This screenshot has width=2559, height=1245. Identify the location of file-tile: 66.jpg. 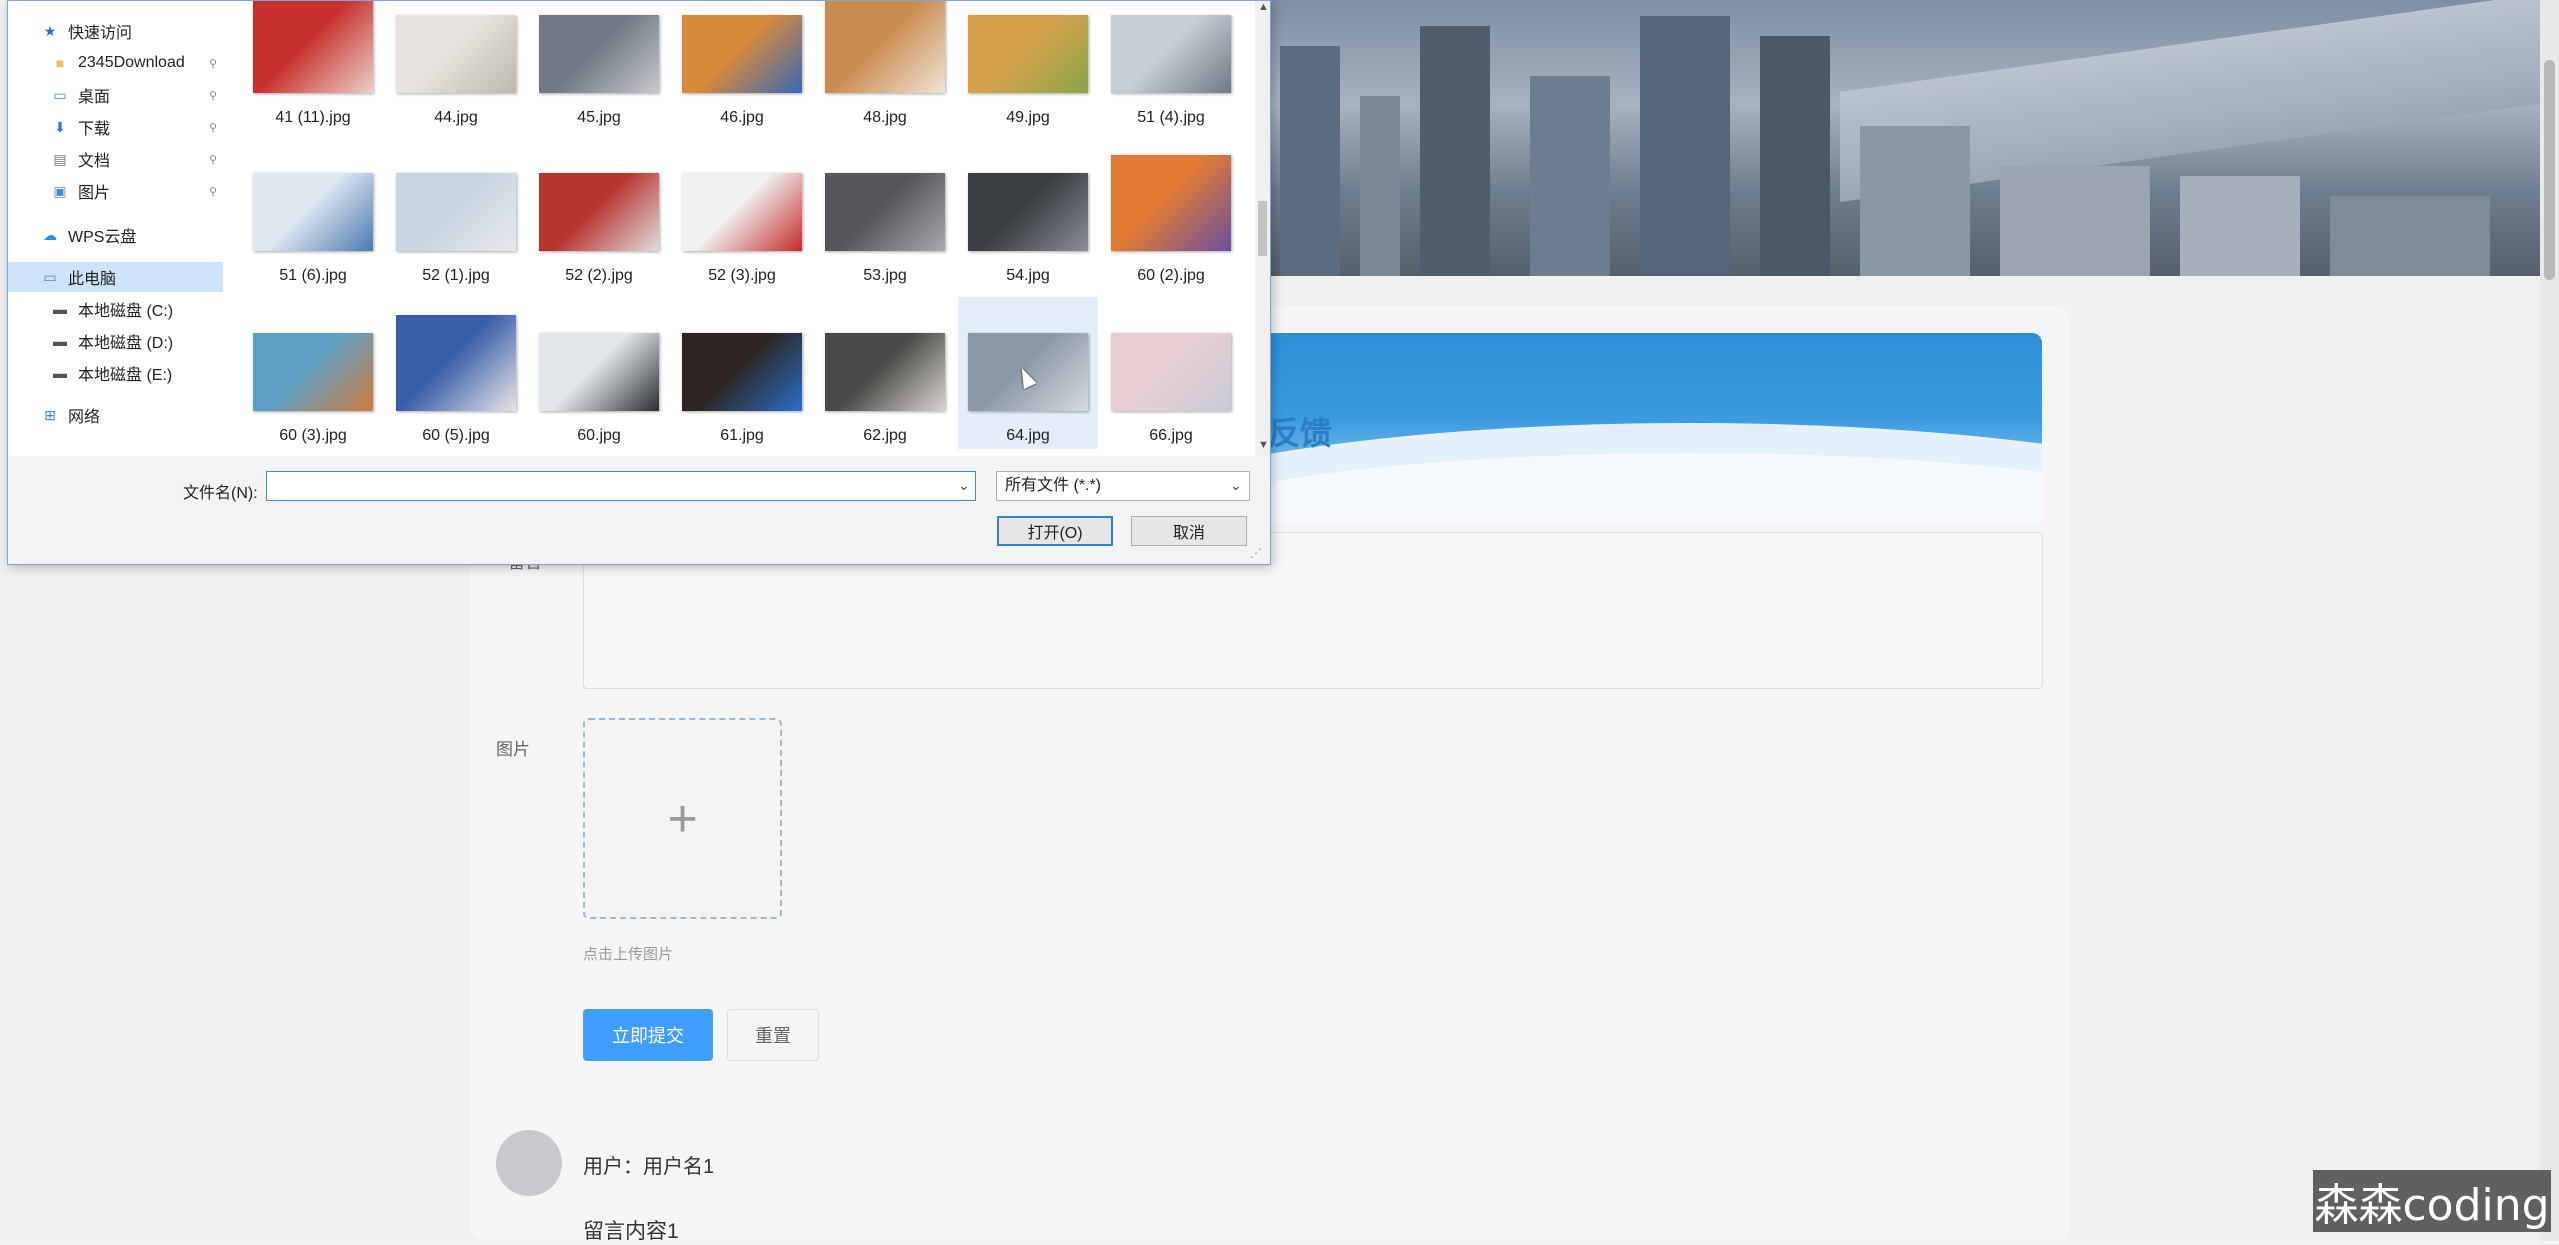
(1171, 373).